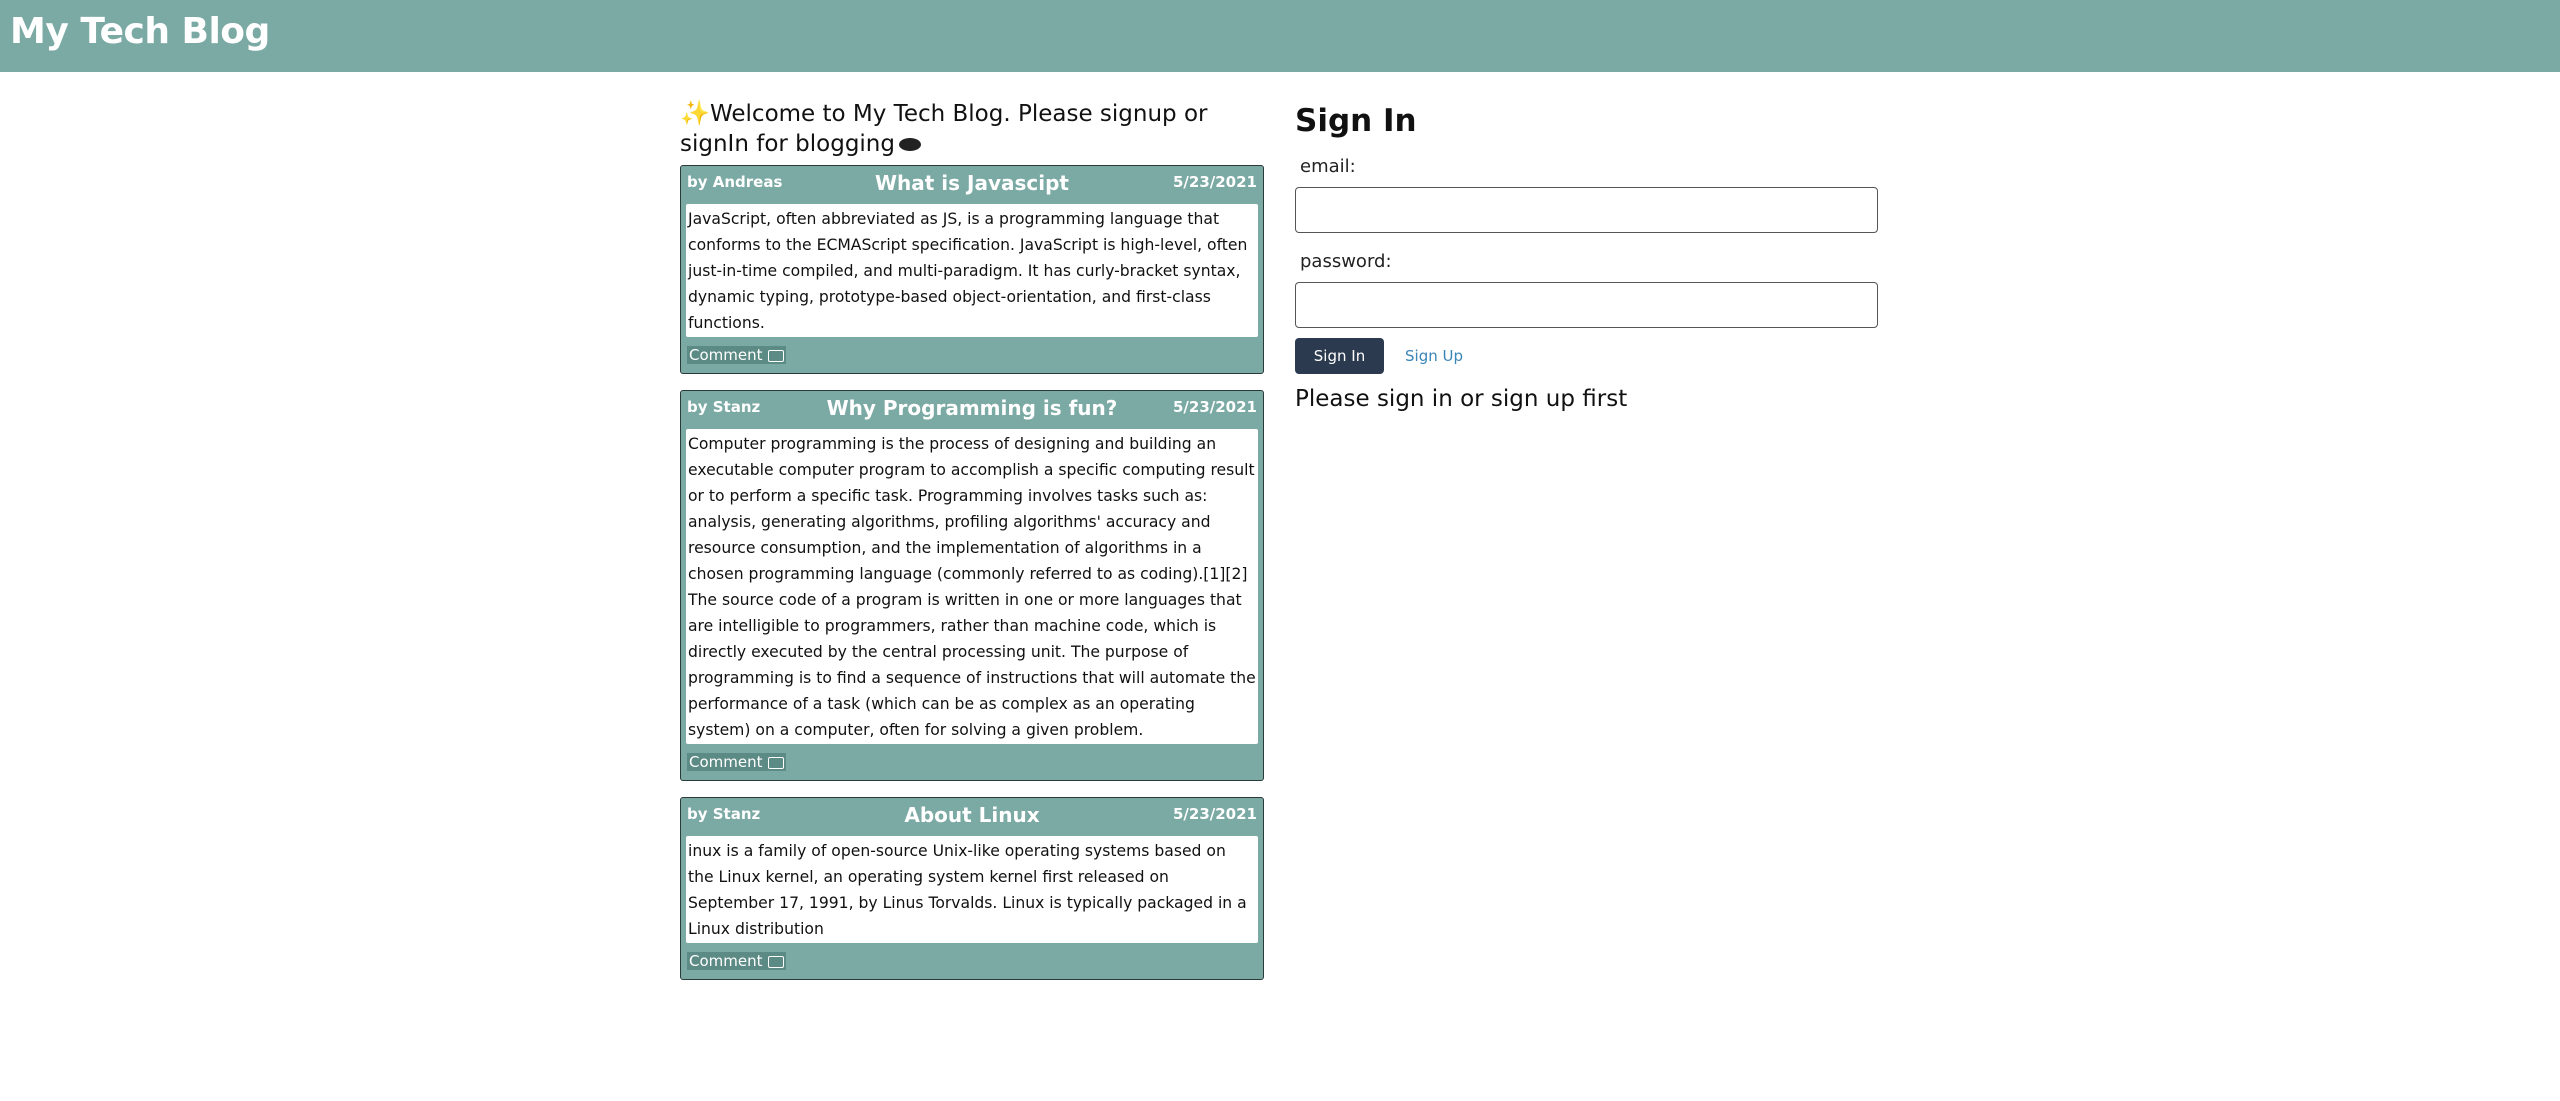  What do you see at coordinates (1590, 356) in the screenshot?
I see `auth-button-row: Sign In Sign Up` at bounding box center [1590, 356].